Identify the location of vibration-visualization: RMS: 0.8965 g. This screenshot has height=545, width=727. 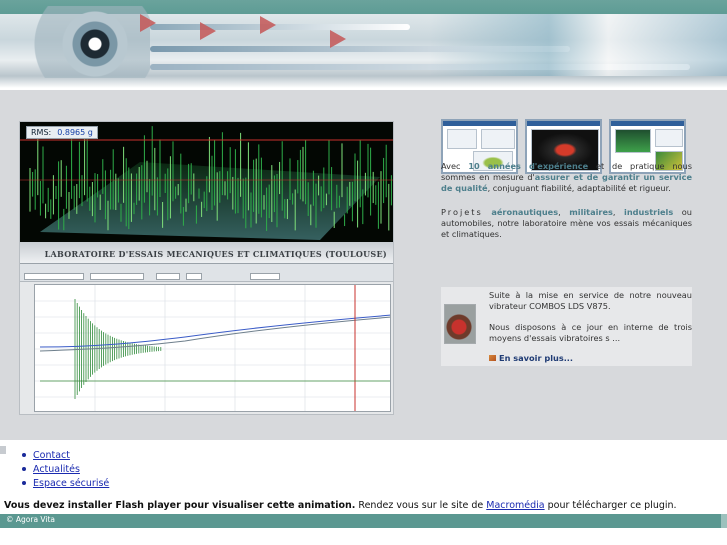
(206, 182).